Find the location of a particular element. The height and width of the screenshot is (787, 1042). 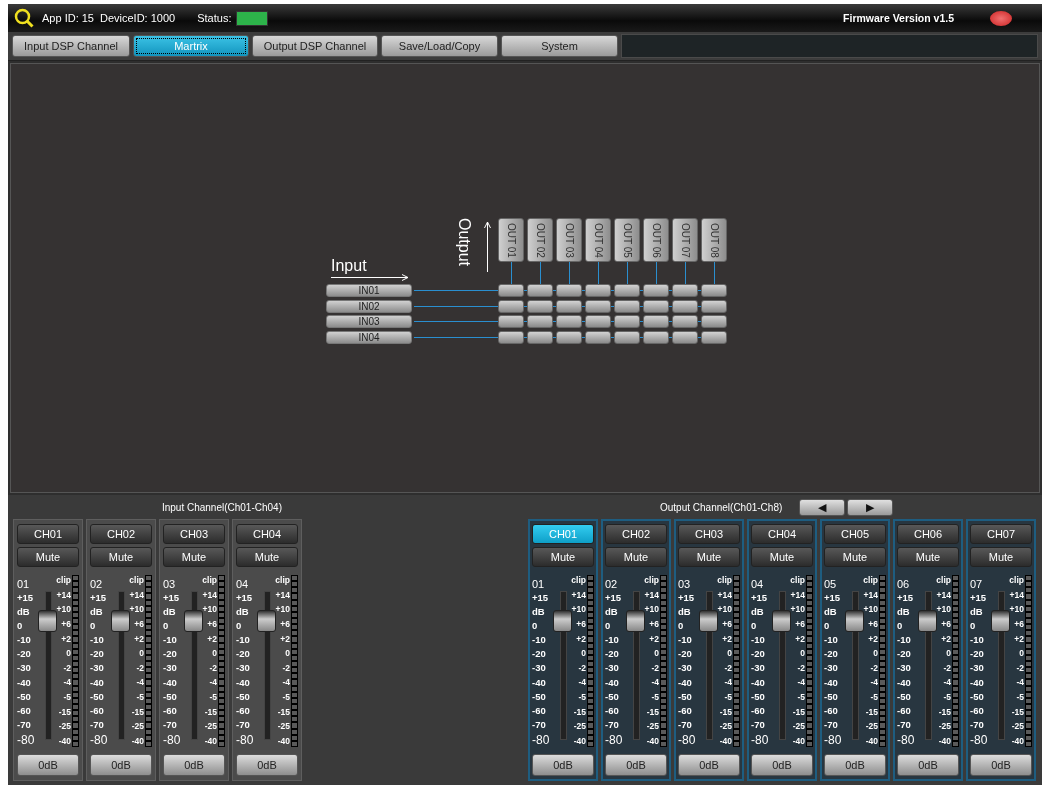

meter-label: -40 is located at coordinates (944, 741).